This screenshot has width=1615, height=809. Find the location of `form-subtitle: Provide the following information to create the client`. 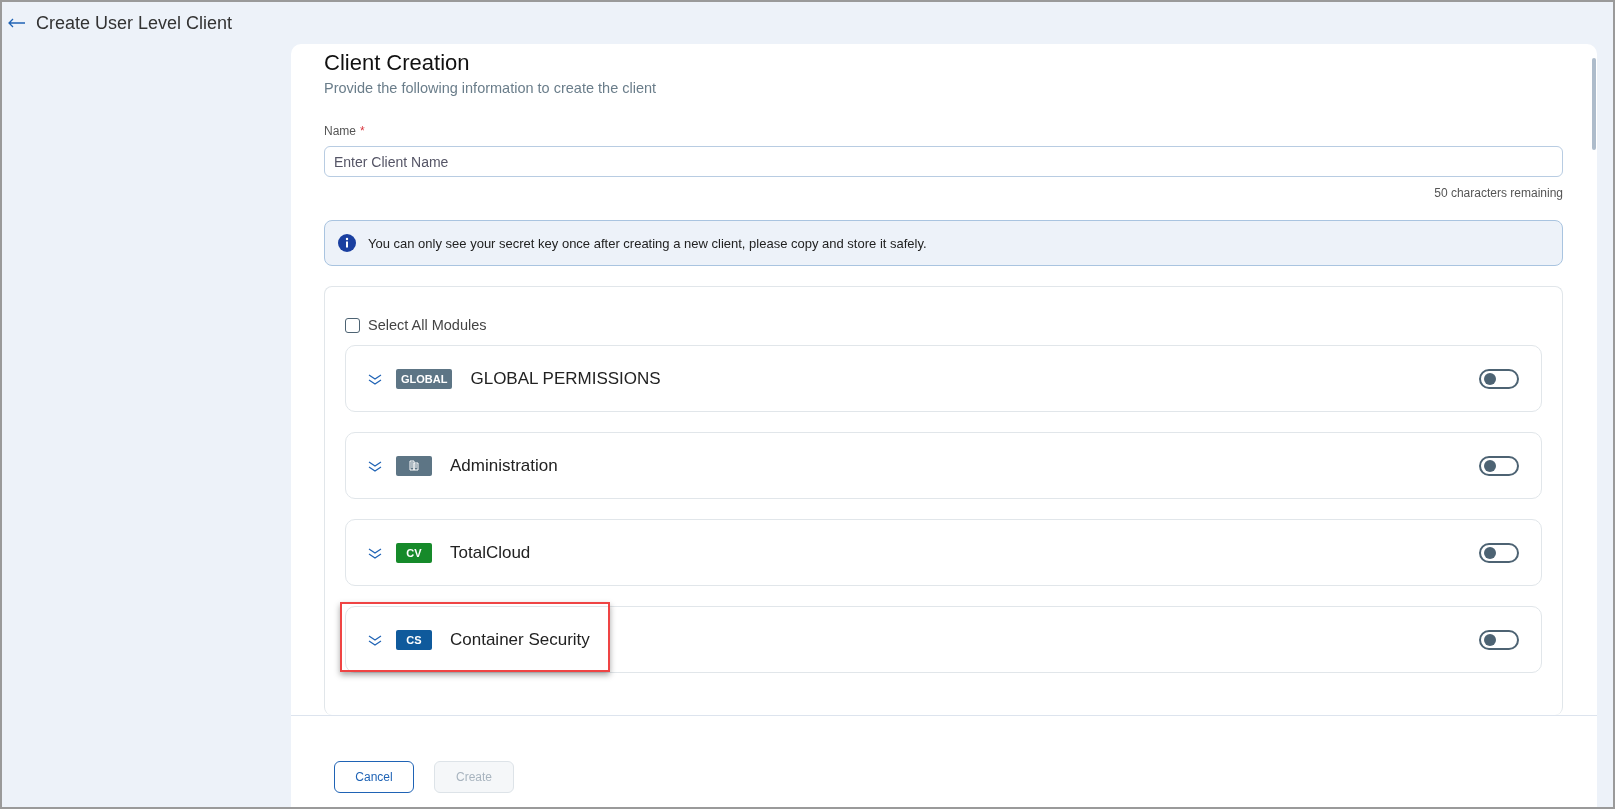

form-subtitle: Provide the following information to create the client is located at coordinates (491, 88).